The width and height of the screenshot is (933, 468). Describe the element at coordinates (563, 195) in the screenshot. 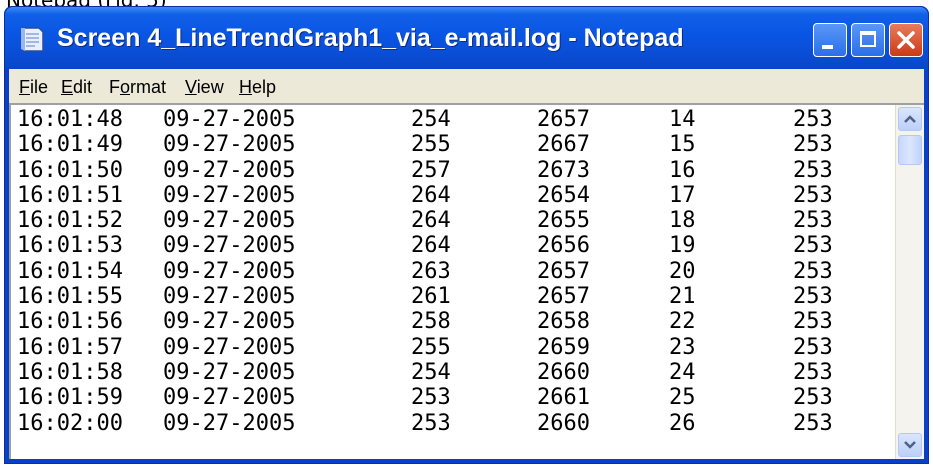

I see `log-value-b: 2654` at that location.